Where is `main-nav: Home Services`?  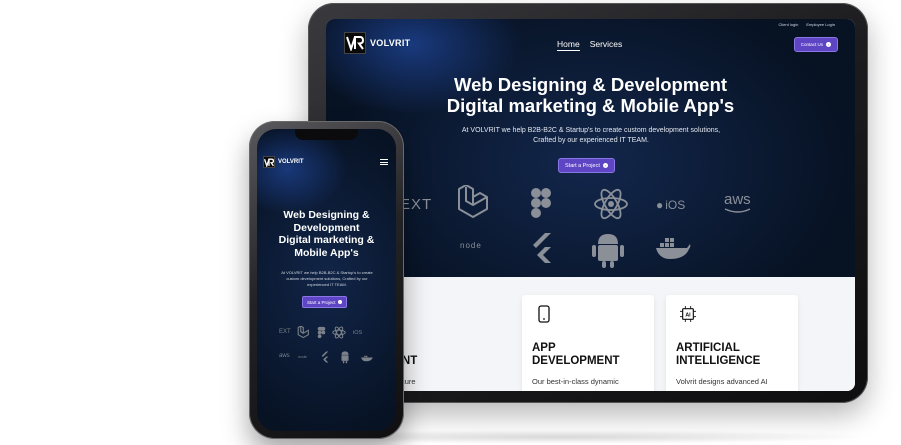 main-nav: Home Services is located at coordinates (589, 45).